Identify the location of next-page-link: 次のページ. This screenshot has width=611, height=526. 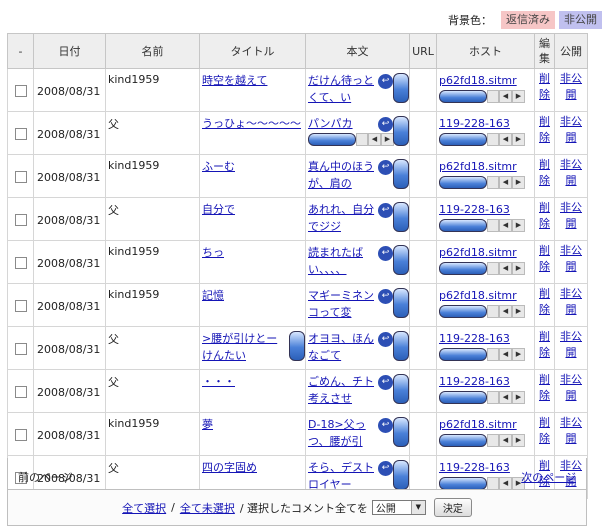
(548, 477).